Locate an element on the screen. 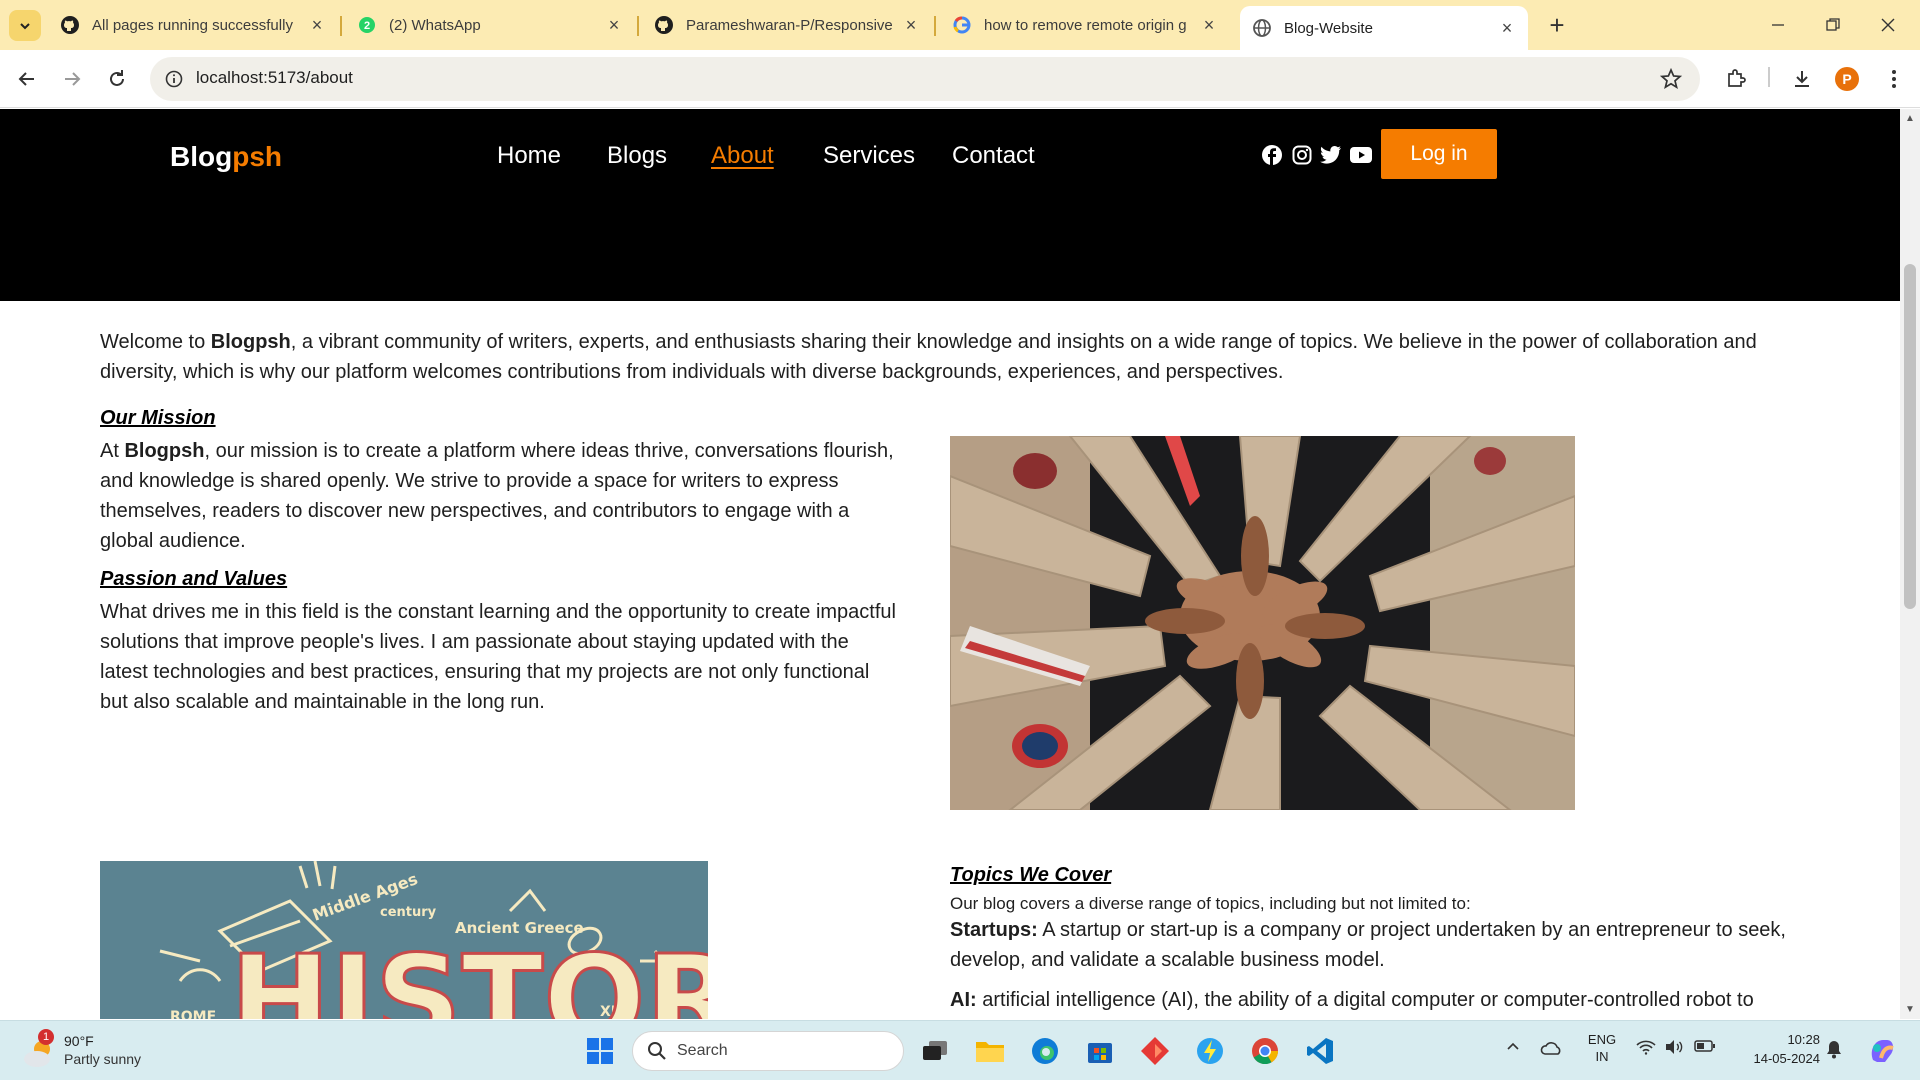 Image resolution: width=1920 pixels, height=1080 pixels. nav-link-home: Home is located at coordinates (529, 156).